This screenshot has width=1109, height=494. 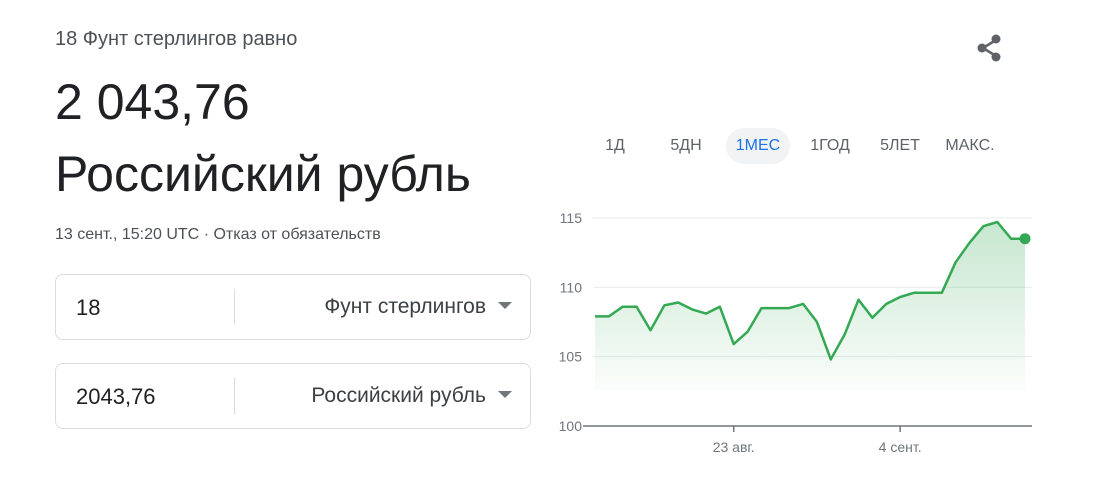 I want to click on y-tick-label: 105, so click(x=571, y=357).